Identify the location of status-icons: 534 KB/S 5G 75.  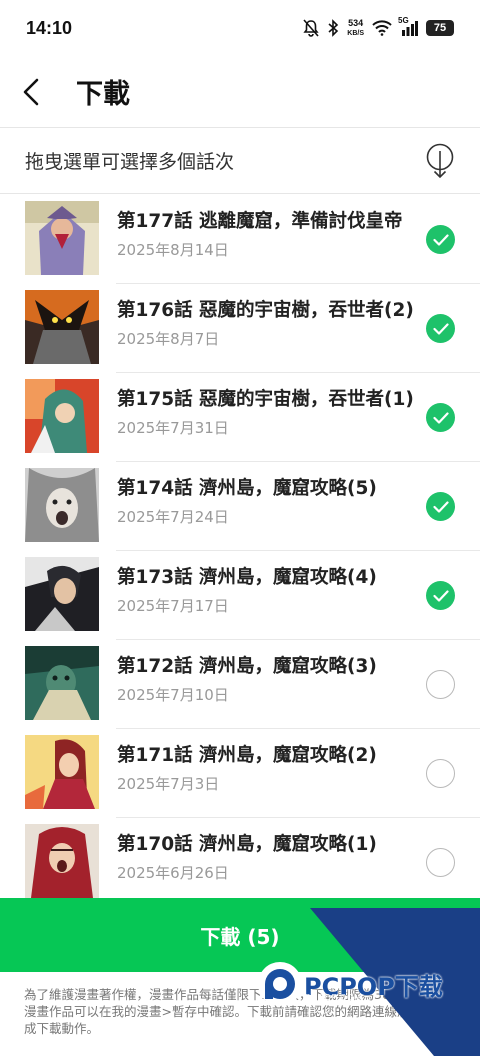
(378, 27).